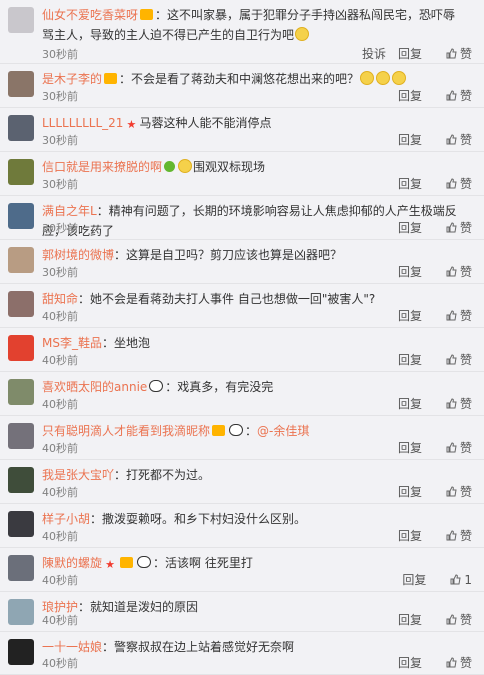  What do you see at coordinates (94, 387) in the screenshot?
I see `username-link: 喜欢晒太阳的annie` at bounding box center [94, 387].